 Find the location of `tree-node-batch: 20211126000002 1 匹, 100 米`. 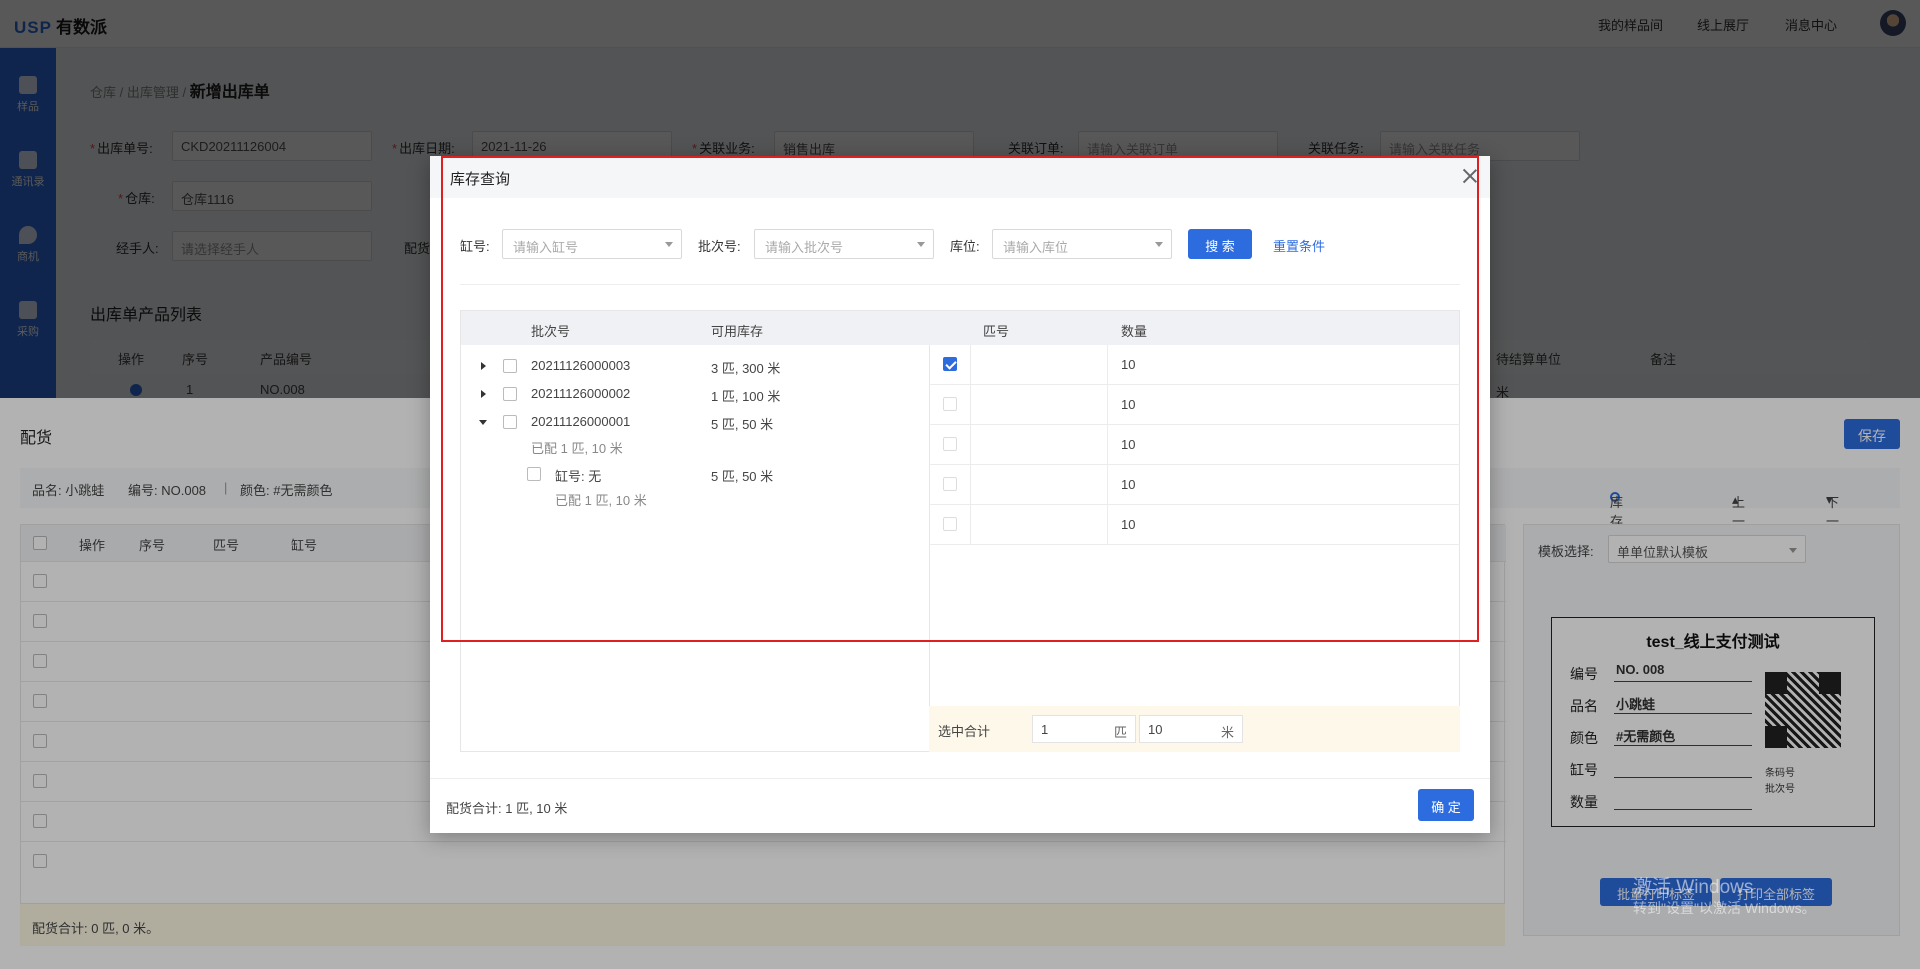

tree-node-batch: 20211126000002 1 匹, 100 米 is located at coordinates (696, 394).